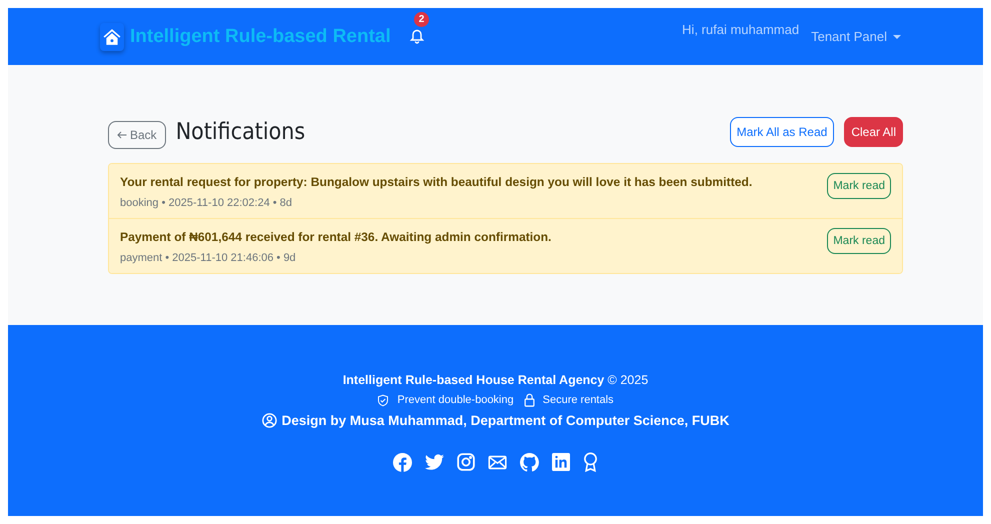 The image size is (991, 524). Describe the element at coordinates (336, 237) in the screenshot. I see `notification-message: Payment of ₦601,644 received for rental #36. Awaiting admin confirmation.` at that location.